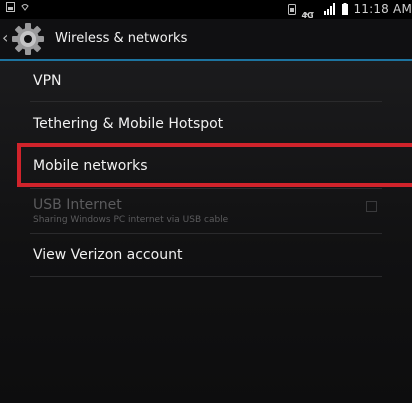 Image resolution: width=412 pixels, height=403 pixels. Describe the element at coordinates (128, 124) in the screenshot. I see `list-item-label: Tethering & Mobile Hotspot` at that location.